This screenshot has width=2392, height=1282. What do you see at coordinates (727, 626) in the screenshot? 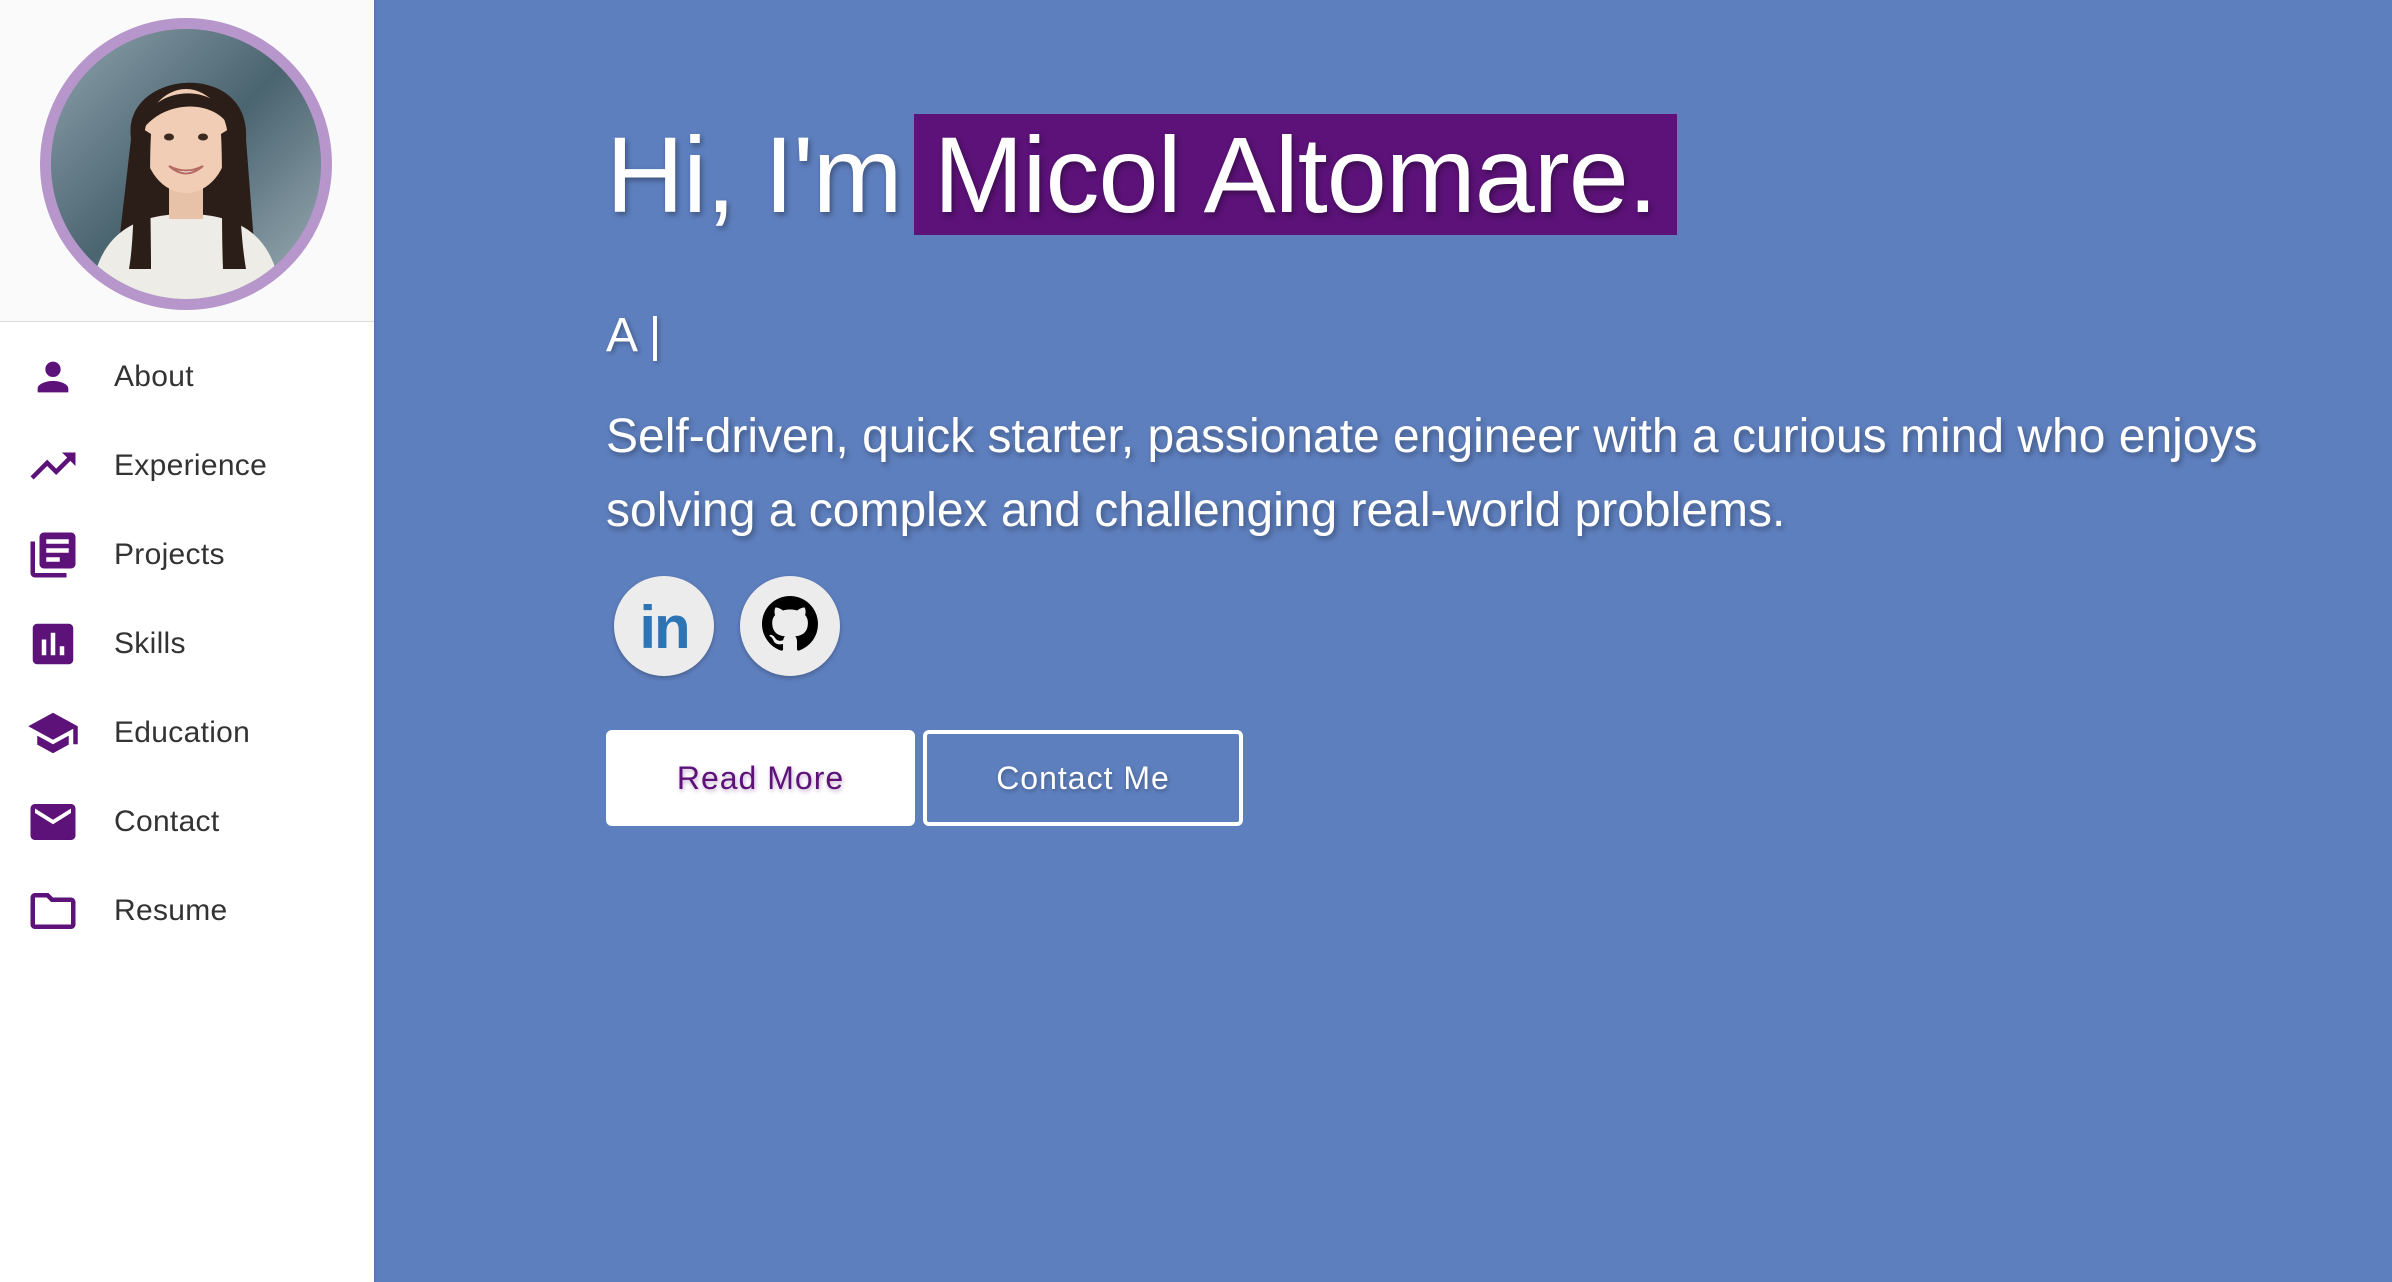
I see `social-links: in` at bounding box center [727, 626].